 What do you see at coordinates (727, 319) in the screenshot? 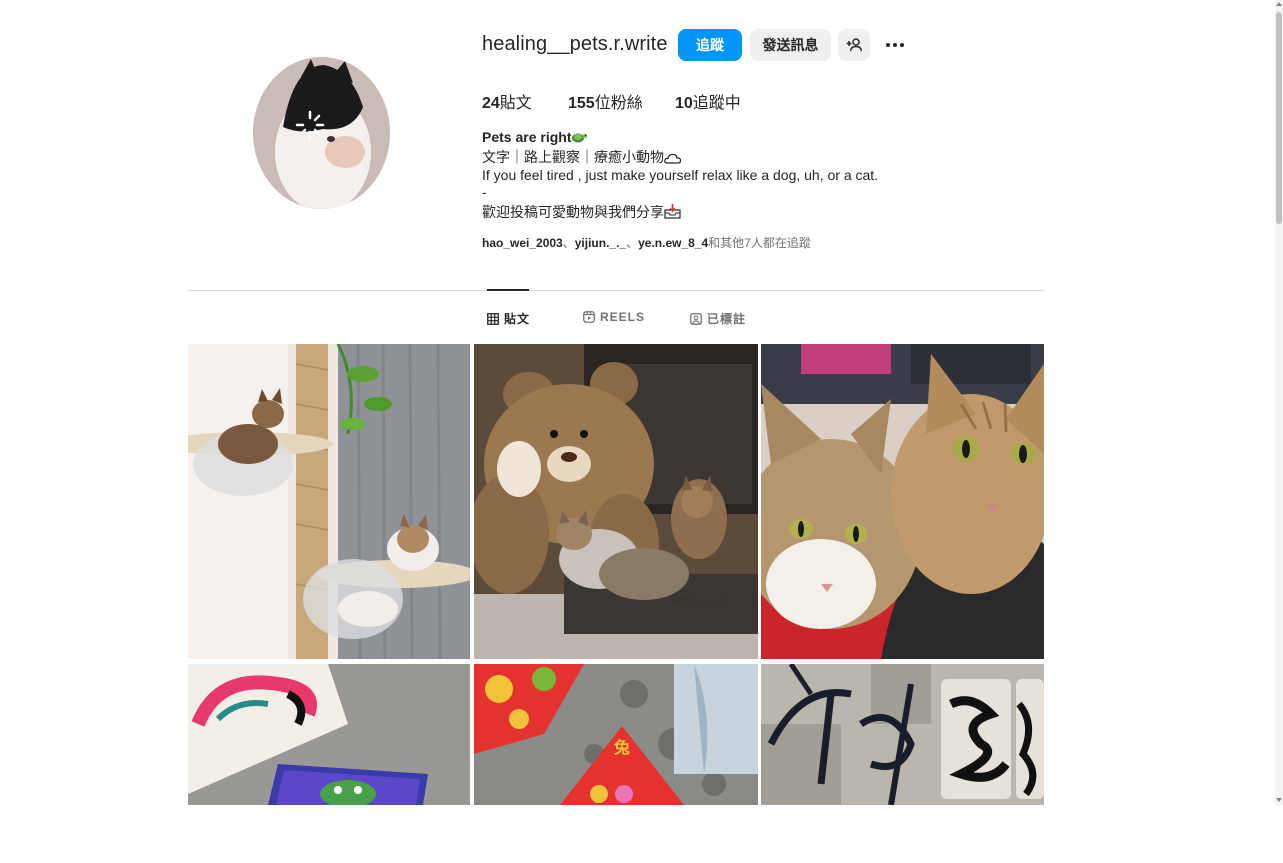
I see `tab-tagged-label: 已標註` at bounding box center [727, 319].